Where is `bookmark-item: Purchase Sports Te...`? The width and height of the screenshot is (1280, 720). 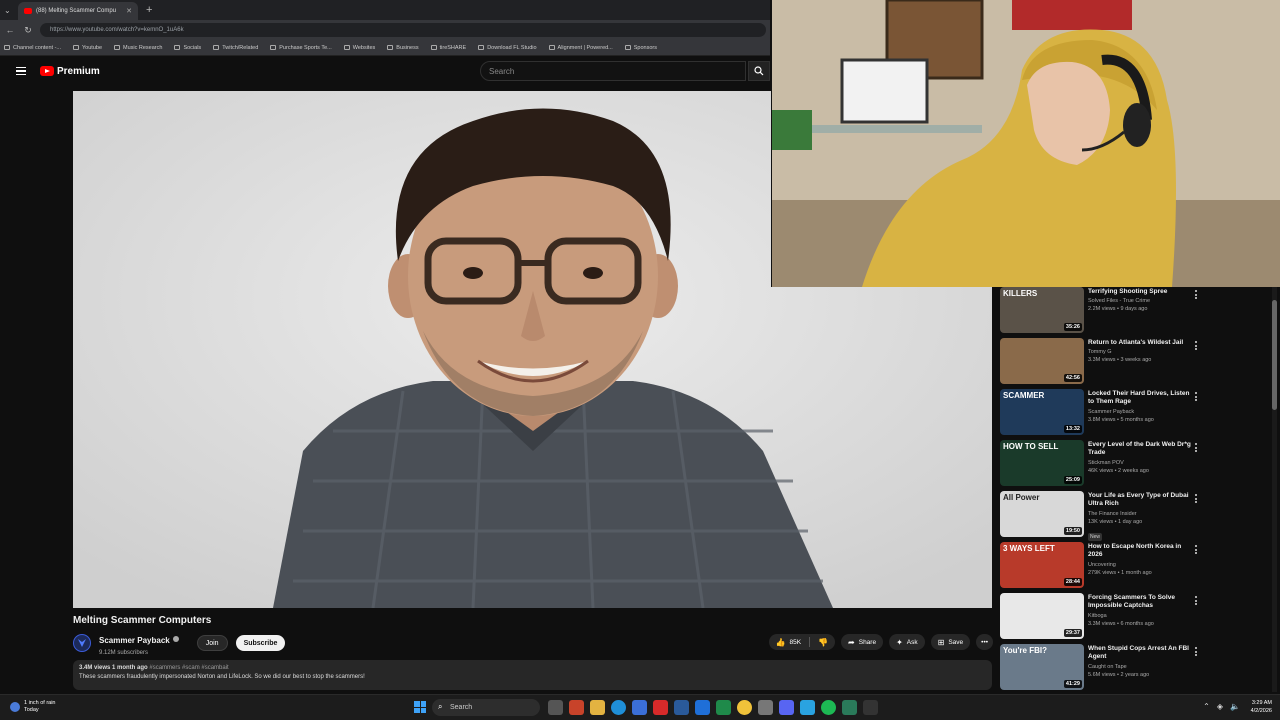 bookmark-item: Purchase Sports Te... is located at coordinates (301, 48).